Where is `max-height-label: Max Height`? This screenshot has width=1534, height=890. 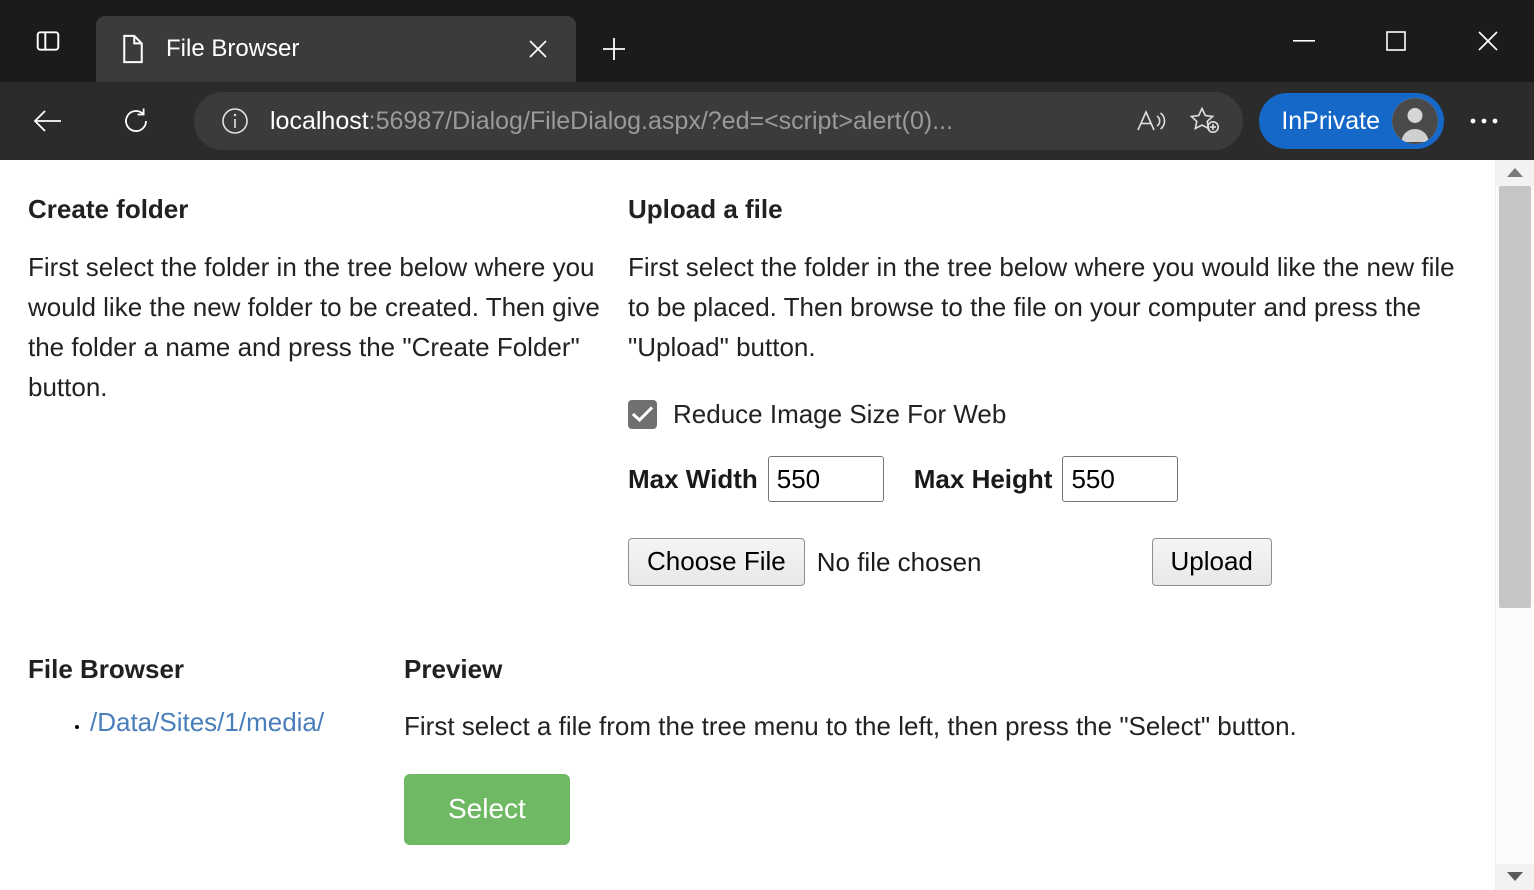 max-height-label: Max Height is located at coordinates (983, 478).